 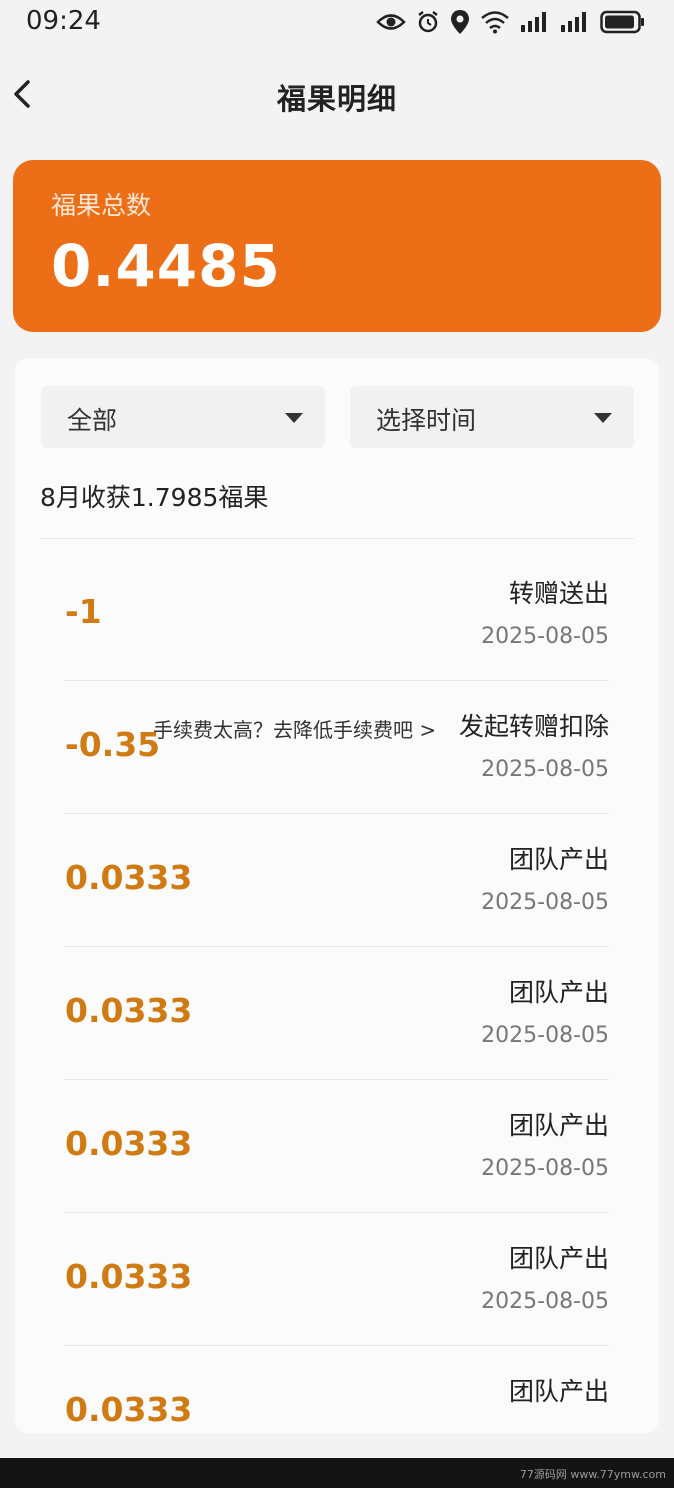 What do you see at coordinates (166, 266) in the screenshot?
I see `summary-value: 0.4485` at bounding box center [166, 266].